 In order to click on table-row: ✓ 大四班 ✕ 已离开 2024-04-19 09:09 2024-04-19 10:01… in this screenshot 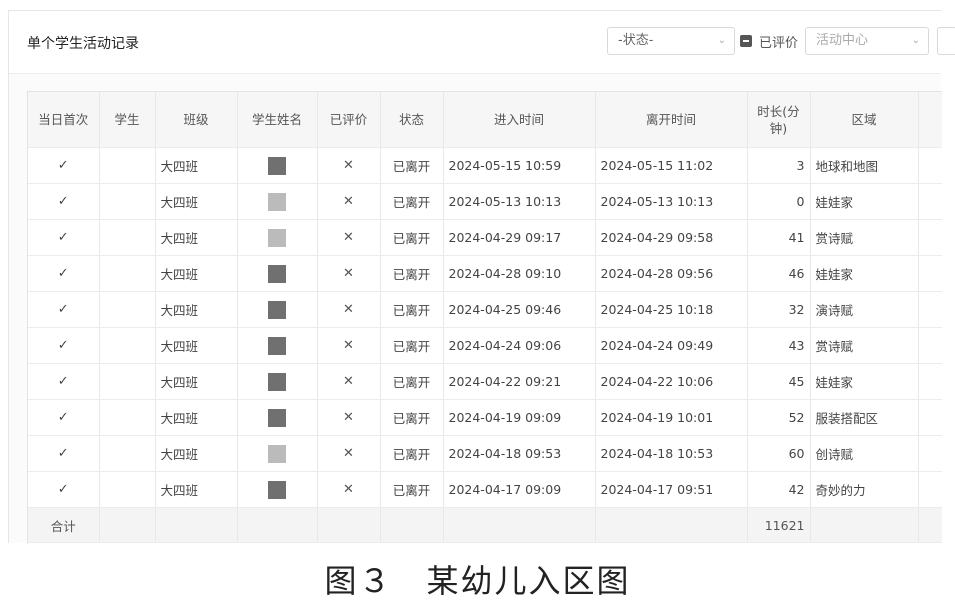, I will do `click(485, 417)`.